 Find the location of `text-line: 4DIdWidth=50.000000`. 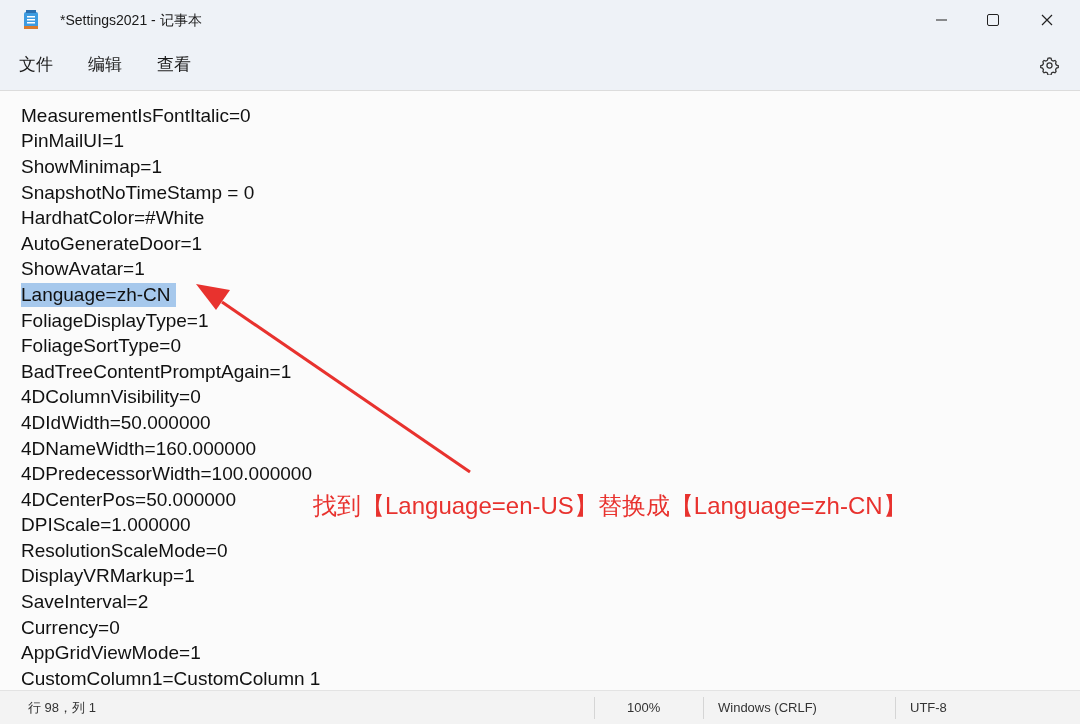

text-line: 4DIdWidth=50.000000 is located at coordinates (116, 422).